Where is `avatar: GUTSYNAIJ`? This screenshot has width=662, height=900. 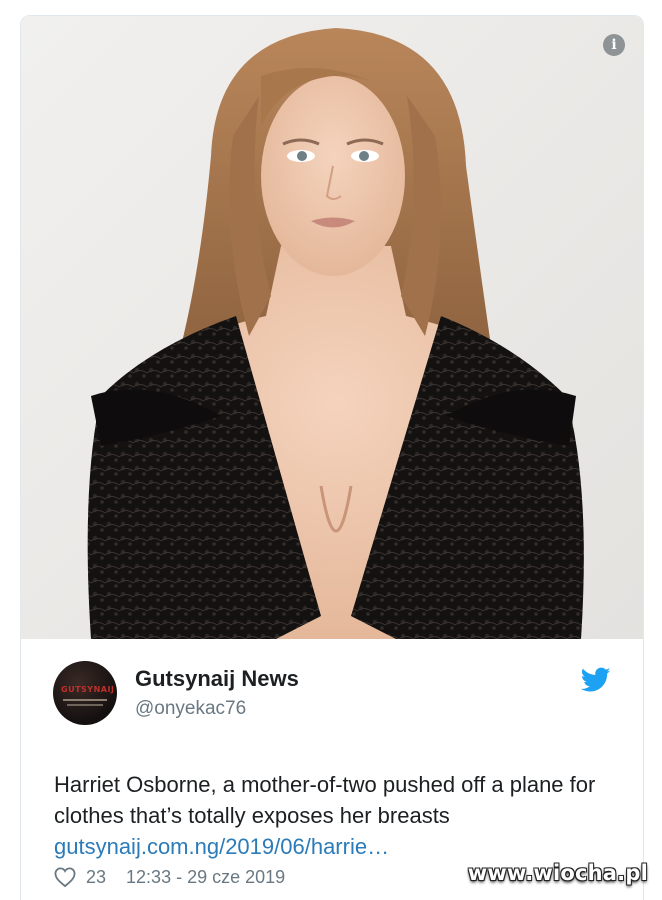
avatar: GUTSYNAIJ is located at coordinates (85, 693).